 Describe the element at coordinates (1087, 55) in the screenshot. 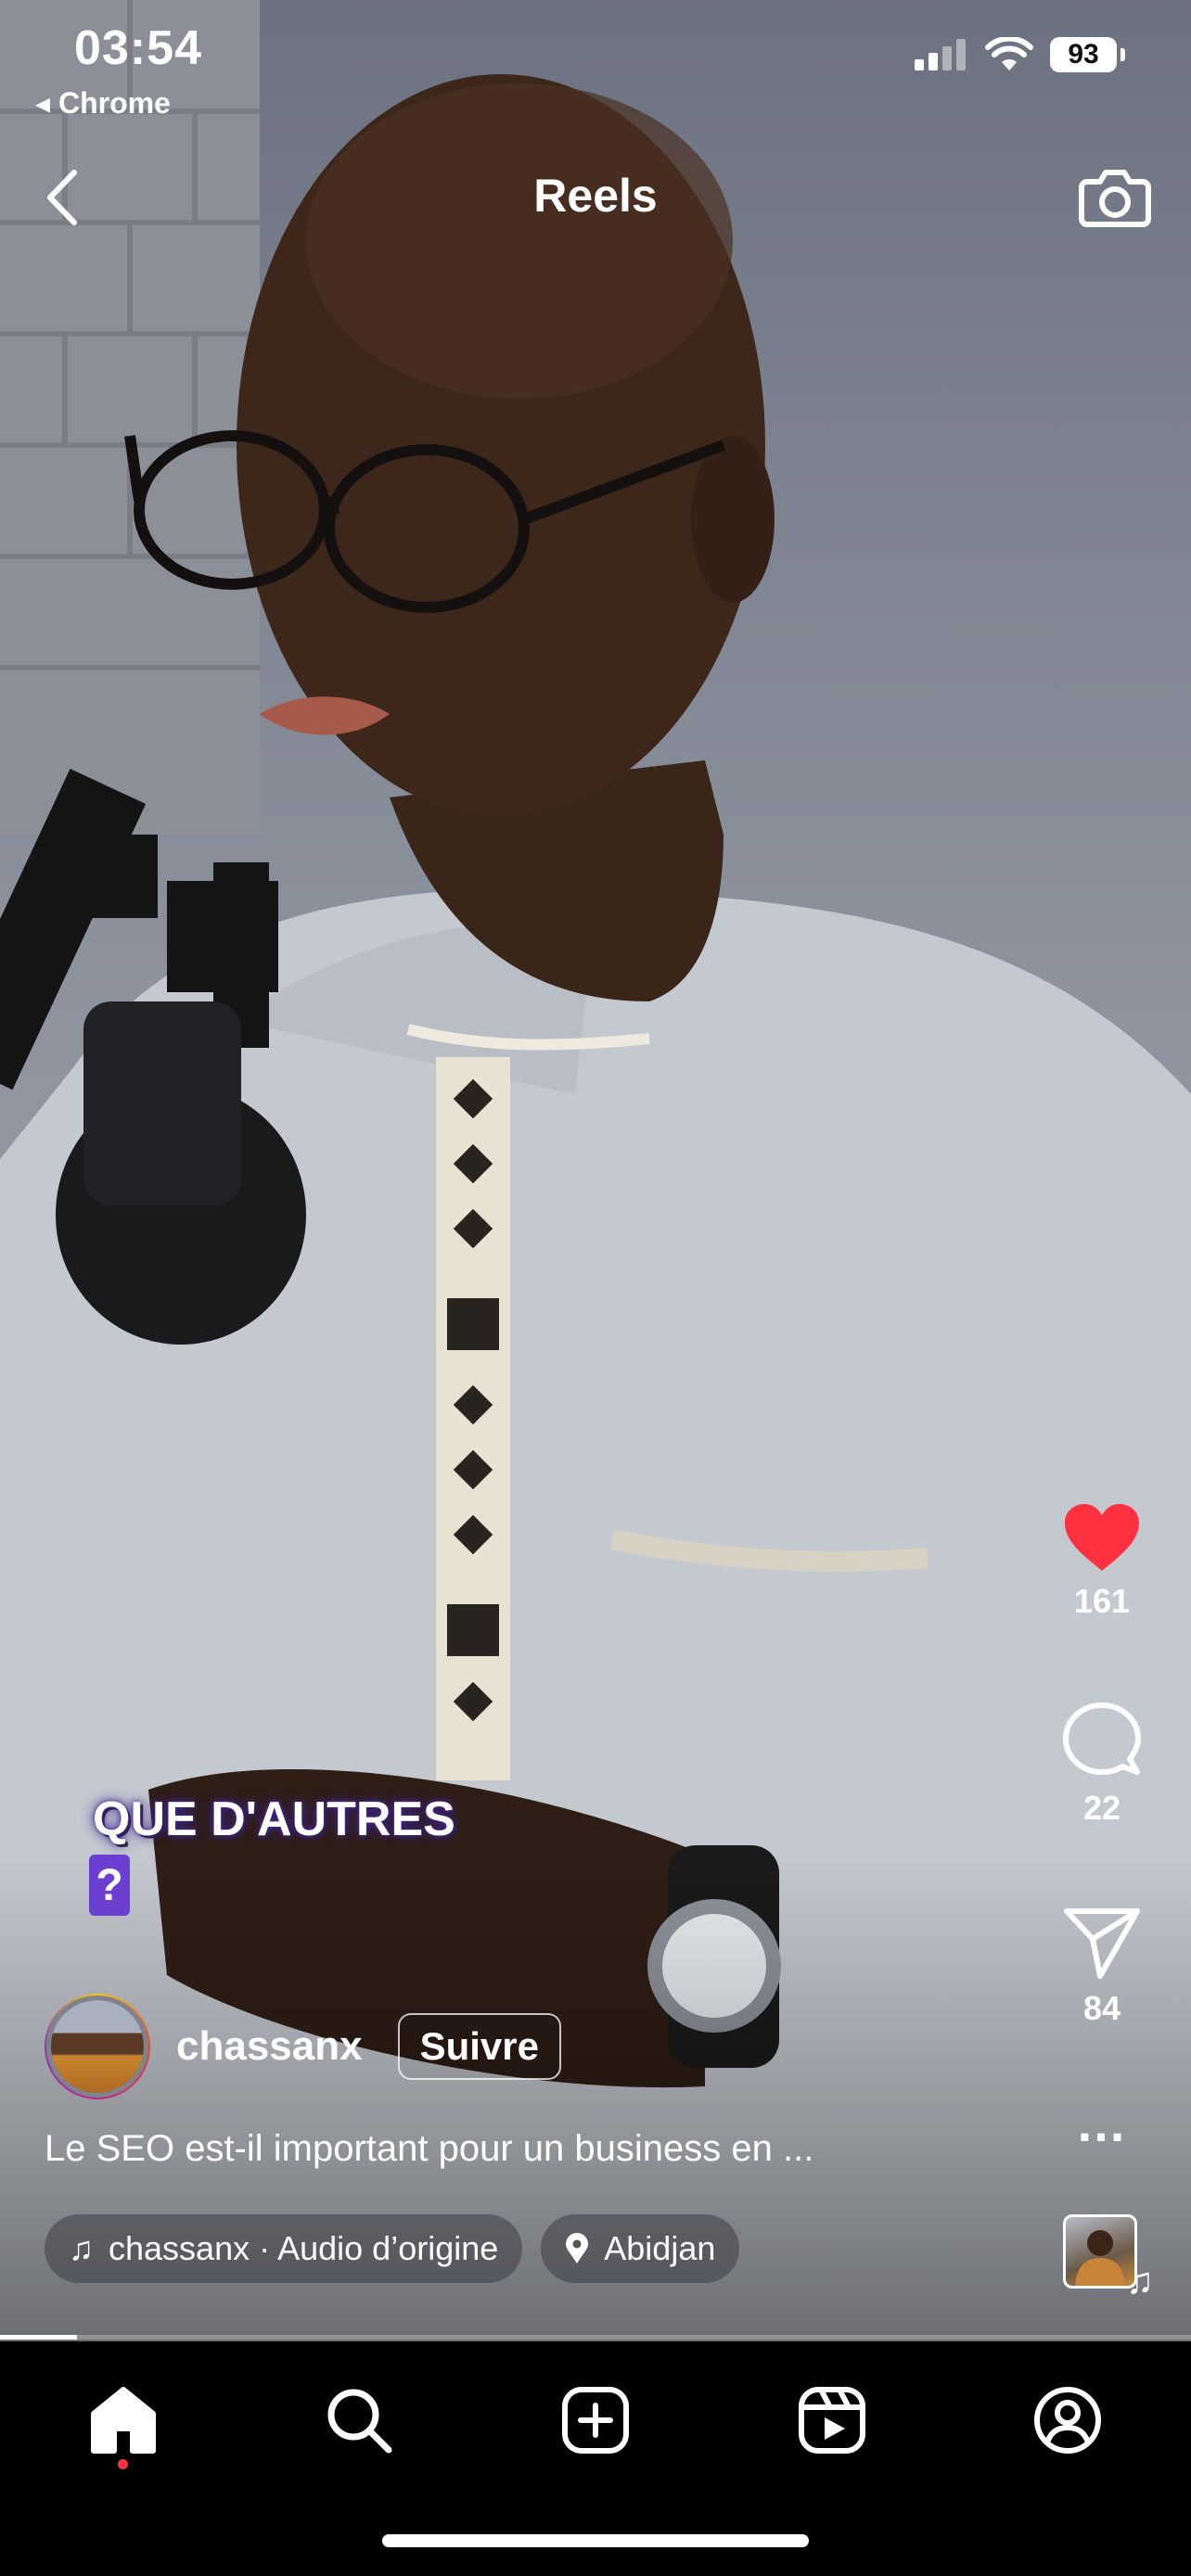

I see `battery-indicator: 93` at that location.